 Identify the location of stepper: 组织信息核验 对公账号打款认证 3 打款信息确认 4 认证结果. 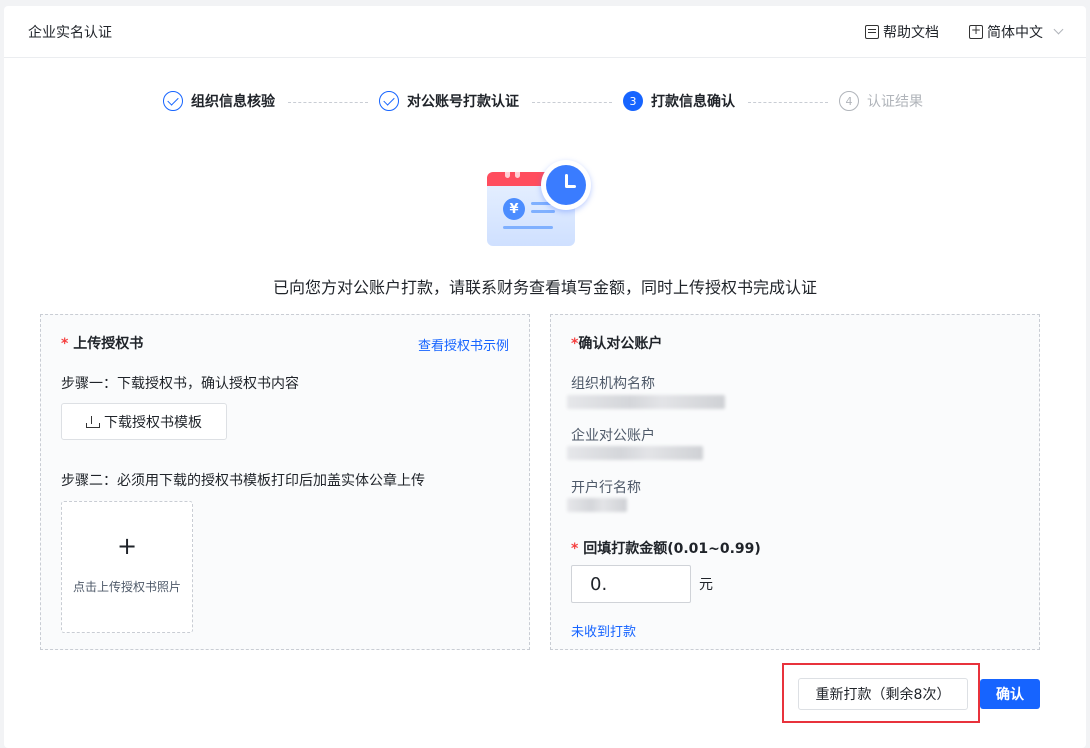
(545, 102).